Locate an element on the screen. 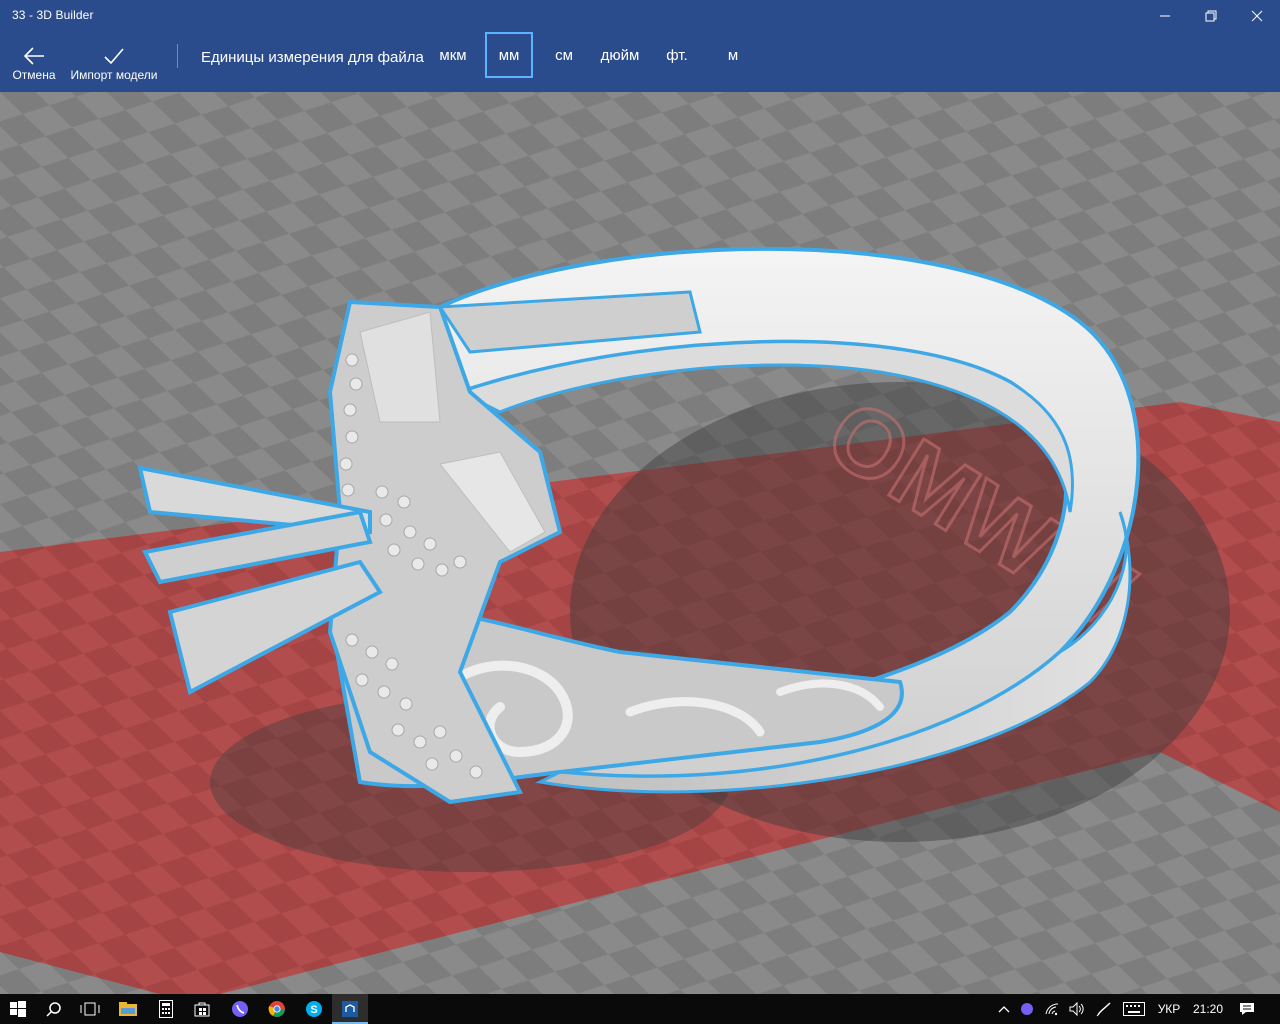  calculator-button is located at coordinates (166, 1009).